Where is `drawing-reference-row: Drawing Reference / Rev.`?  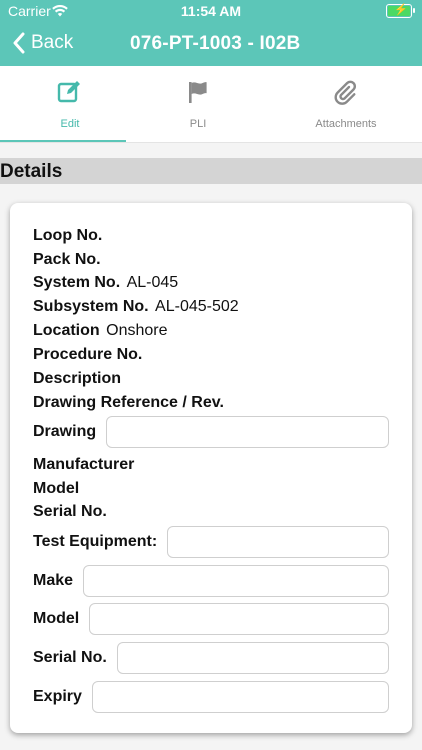
drawing-reference-row: Drawing Reference / Rev. is located at coordinates (128, 403).